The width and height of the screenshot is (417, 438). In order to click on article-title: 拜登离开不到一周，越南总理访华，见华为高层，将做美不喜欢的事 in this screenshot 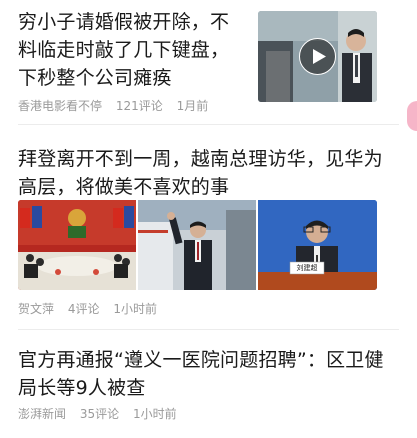, I will do `click(208, 173)`.